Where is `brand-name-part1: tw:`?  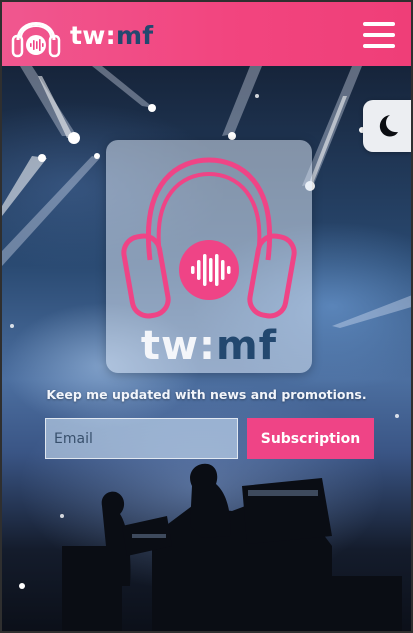 brand-name-part1: tw: is located at coordinates (93, 35).